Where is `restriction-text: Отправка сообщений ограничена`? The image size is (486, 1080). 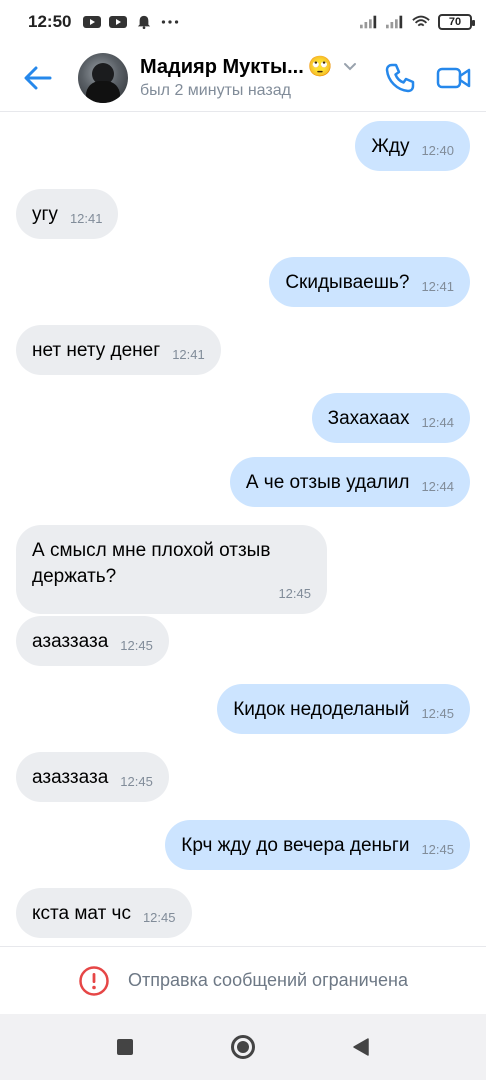
restriction-text: Отправка сообщений ограничена is located at coordinates (268, 980).